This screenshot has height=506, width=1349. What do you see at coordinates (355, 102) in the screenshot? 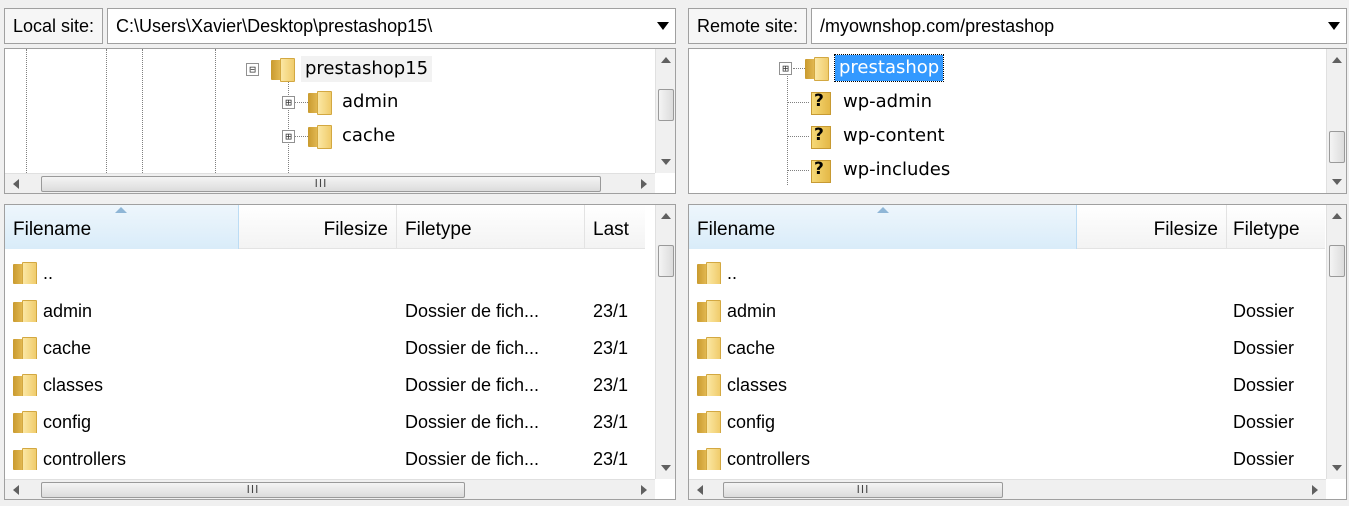
I see `tree-node-admin: admin` at bounding box center [355, 102].